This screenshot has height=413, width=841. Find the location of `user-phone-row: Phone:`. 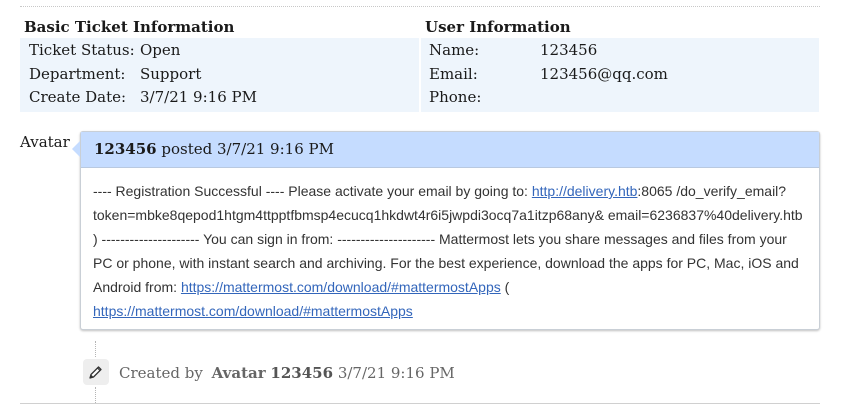

user-phone-row: Phone: is located at coordinates (620, 98).